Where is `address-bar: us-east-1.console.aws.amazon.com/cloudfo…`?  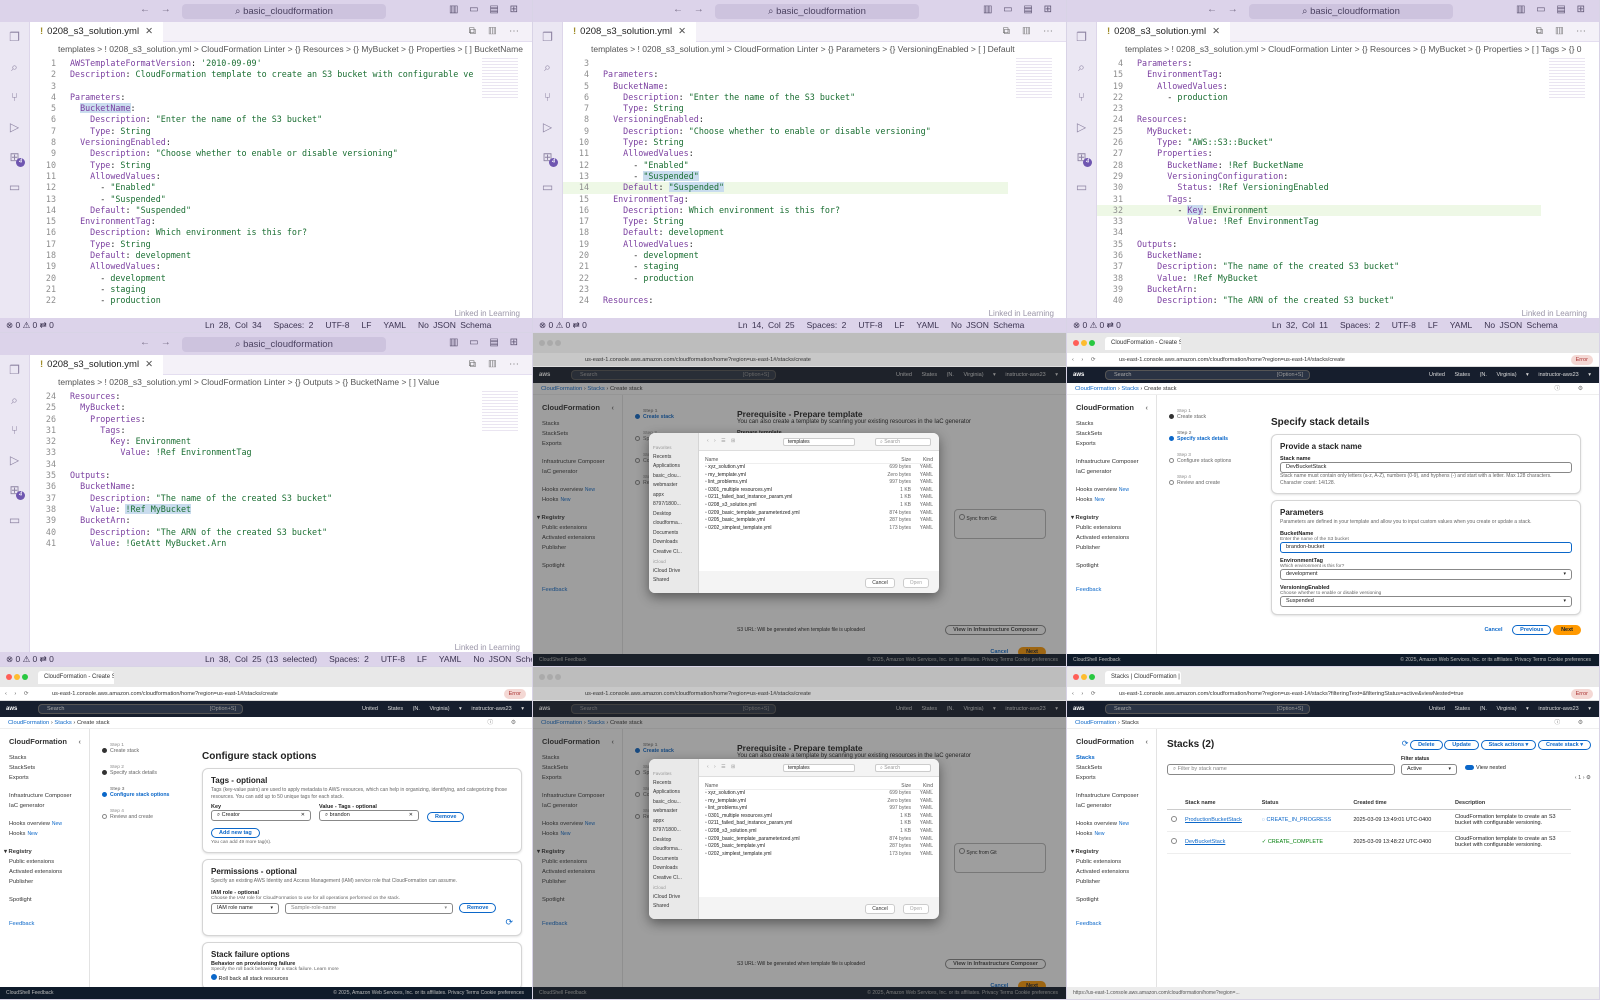
address-bar: us-east-1.console.aws.amazon.com/cloudfo… is located at coordinates (799, 360).